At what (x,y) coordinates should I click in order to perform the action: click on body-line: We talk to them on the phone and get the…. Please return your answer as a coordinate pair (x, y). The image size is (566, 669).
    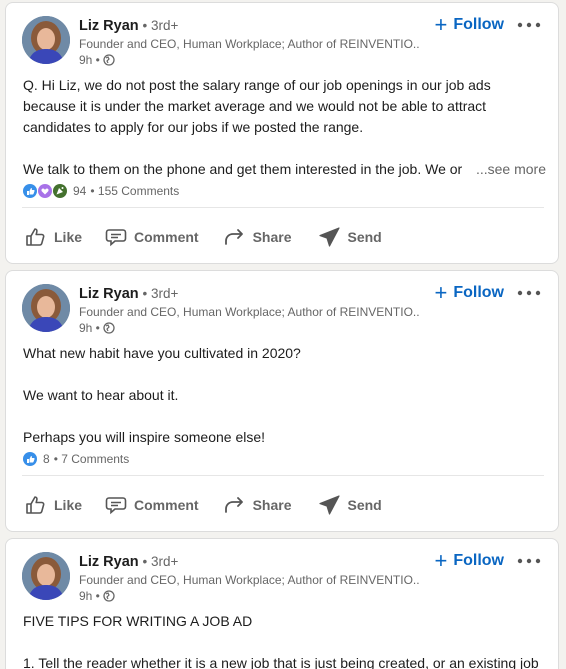
    Looking at the image, I should click on (243, 169).